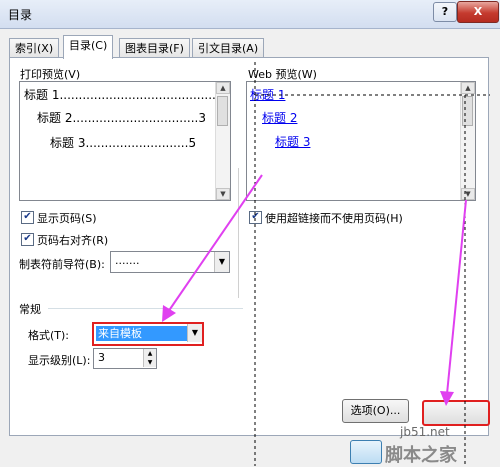 This screenshot has width=500, height=467. Describe the element at coordinates (421, 455) in the screenshot. I see `watermark-brand: 脚本之家` at that location.